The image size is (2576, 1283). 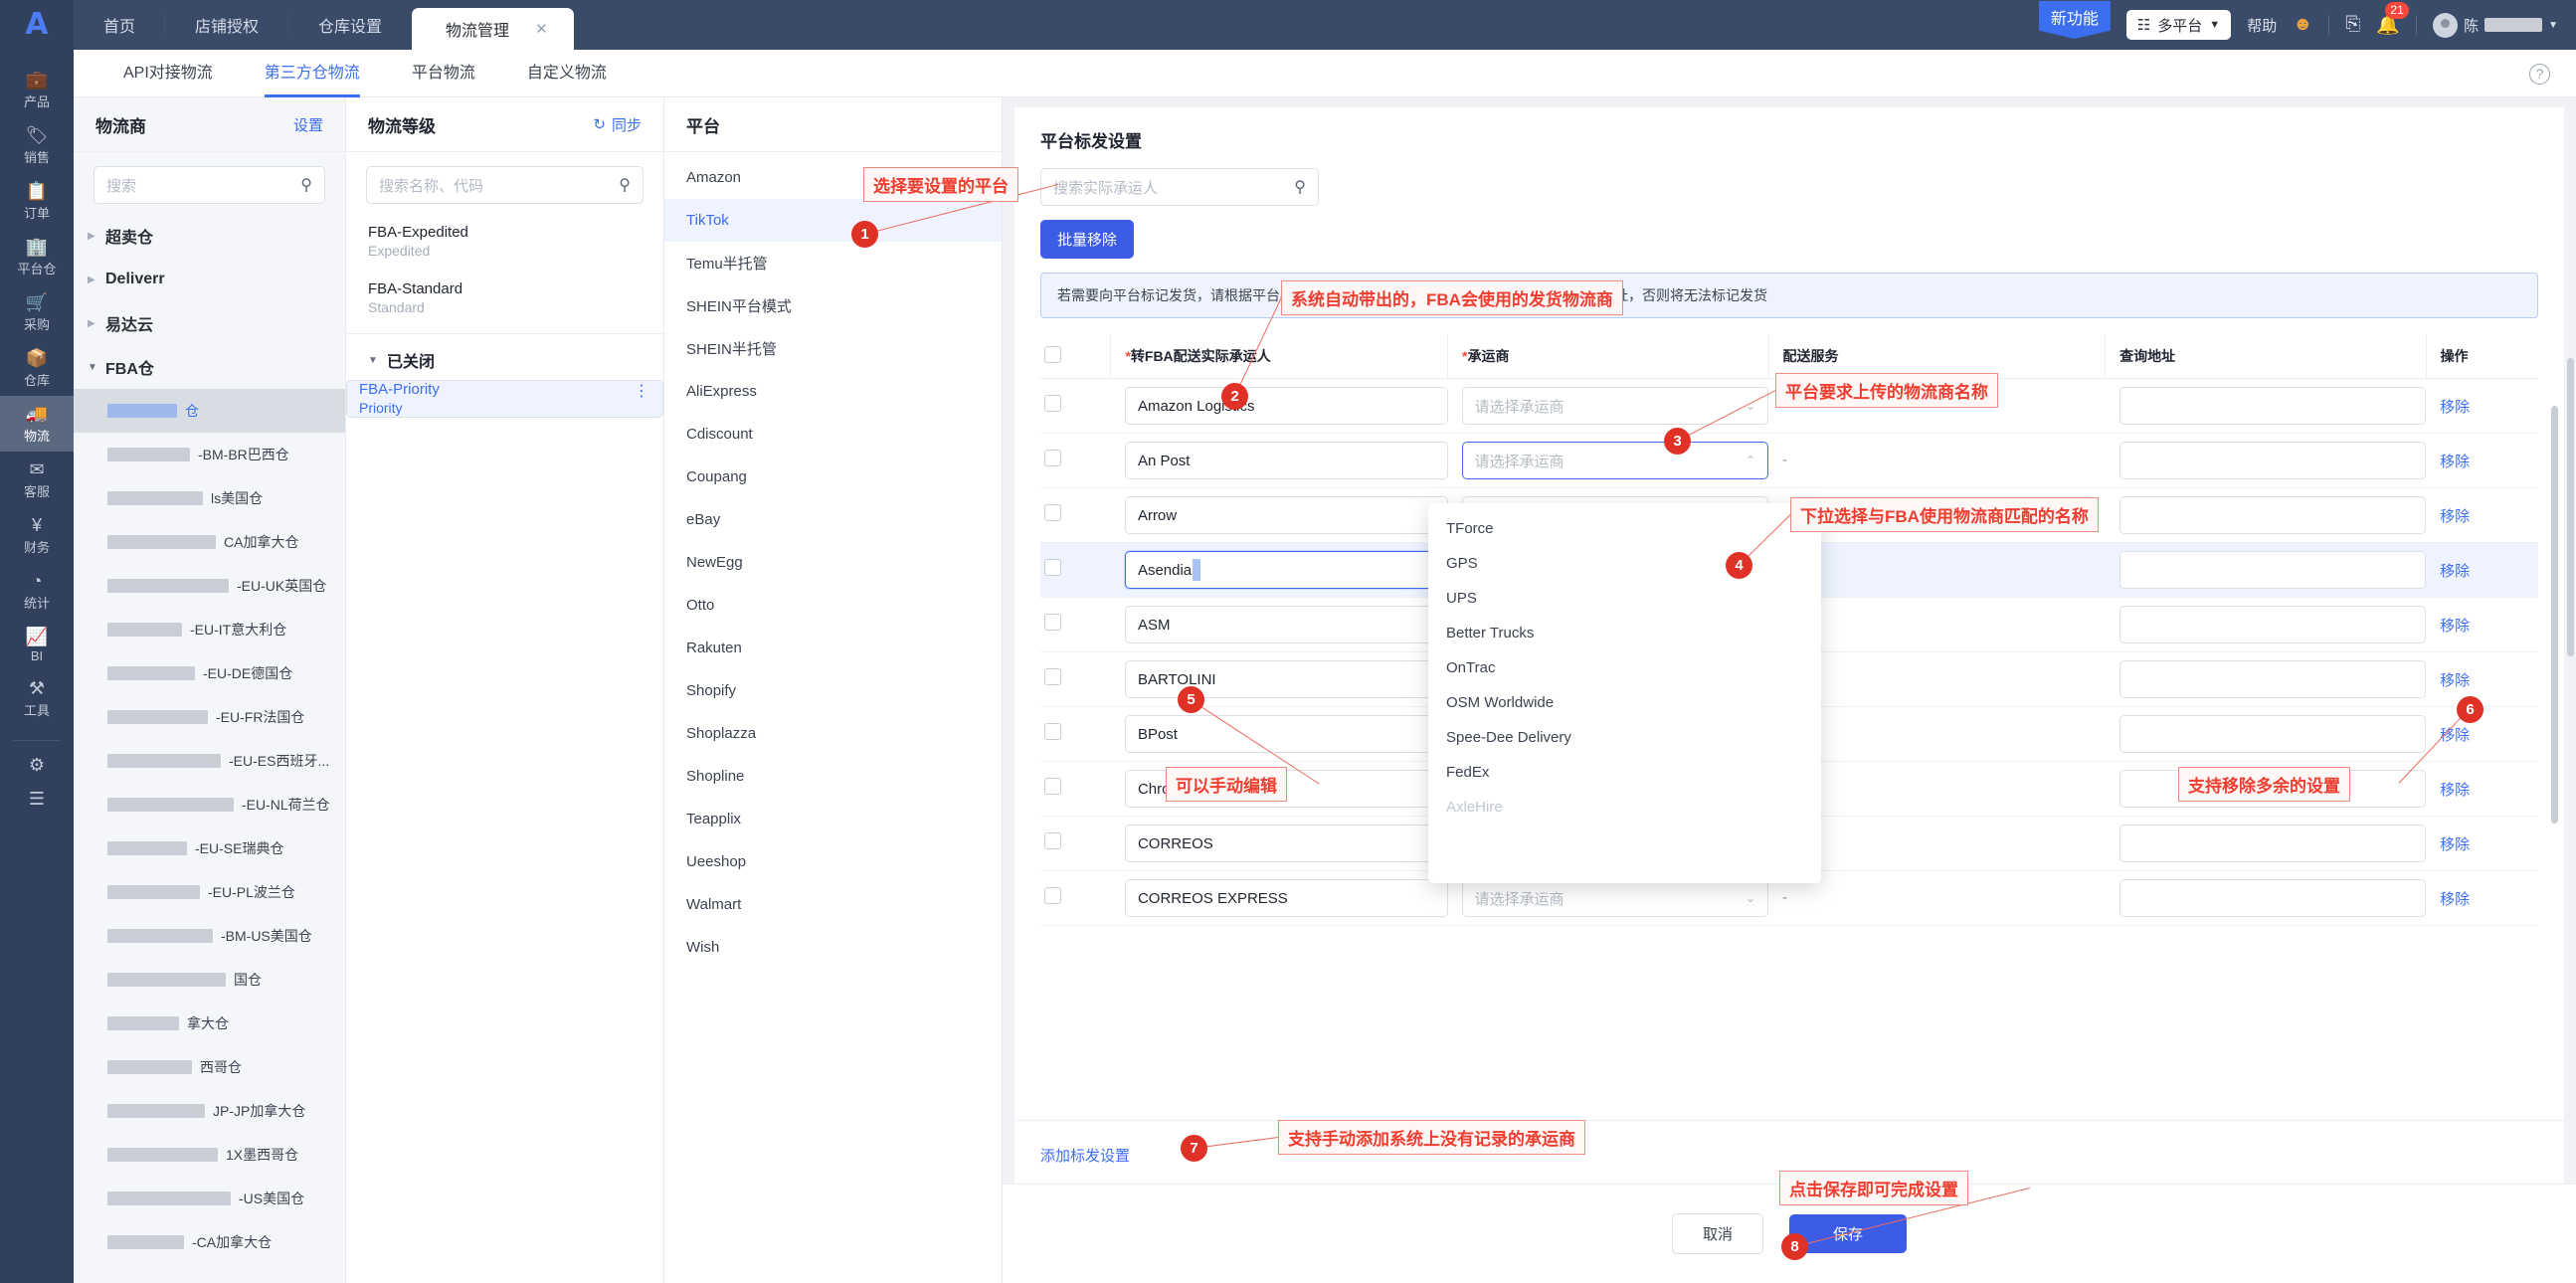 I want to click on table-scrollbar, so click(x=2554, y=615).